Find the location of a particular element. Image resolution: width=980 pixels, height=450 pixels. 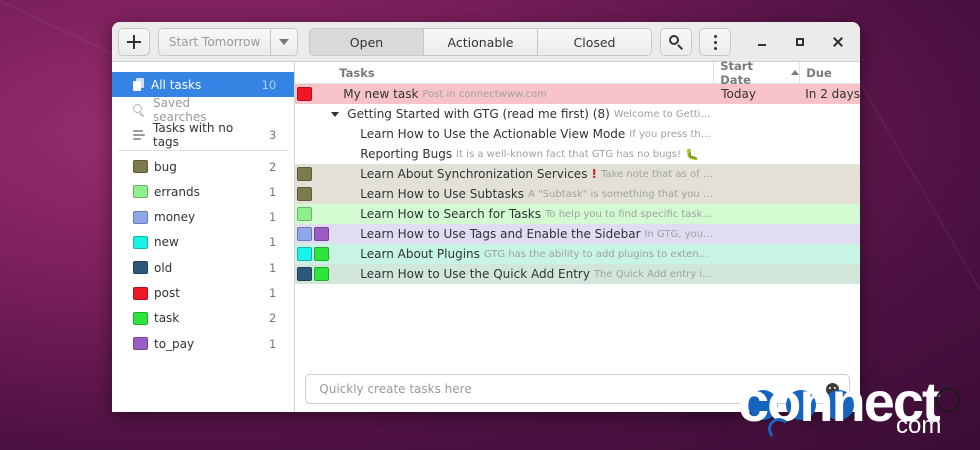

column-start-date: Start Date is located at coordinates (756, 73).